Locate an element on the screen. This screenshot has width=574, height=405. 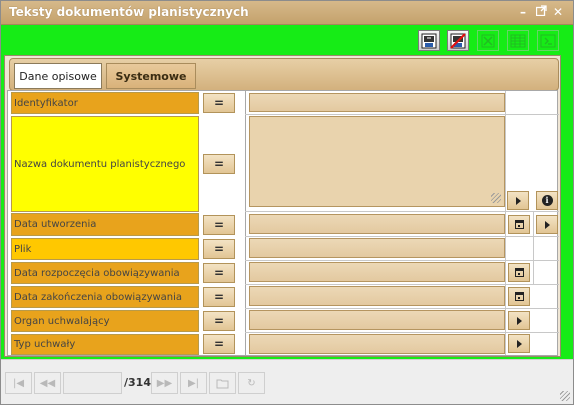
table-icon is located at coordinates (518, 40).